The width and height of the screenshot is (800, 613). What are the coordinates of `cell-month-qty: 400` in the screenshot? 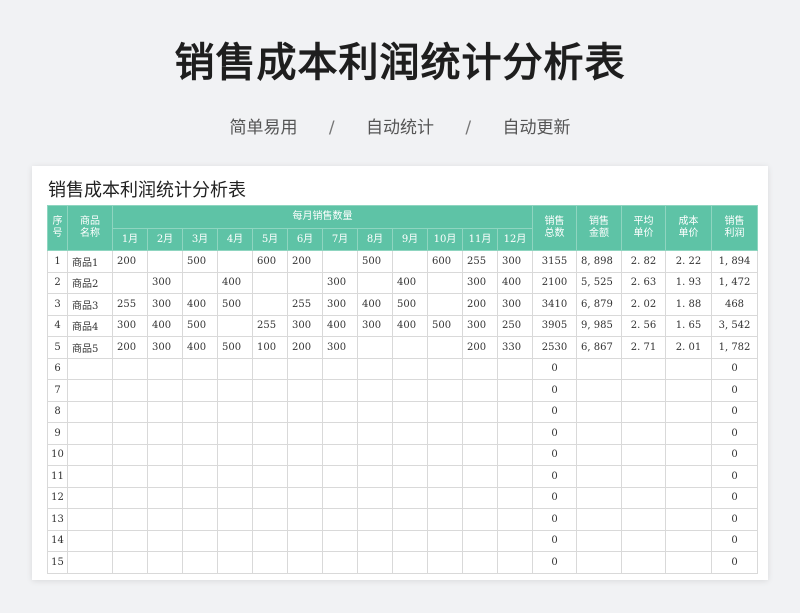 It's located at (410, 325).